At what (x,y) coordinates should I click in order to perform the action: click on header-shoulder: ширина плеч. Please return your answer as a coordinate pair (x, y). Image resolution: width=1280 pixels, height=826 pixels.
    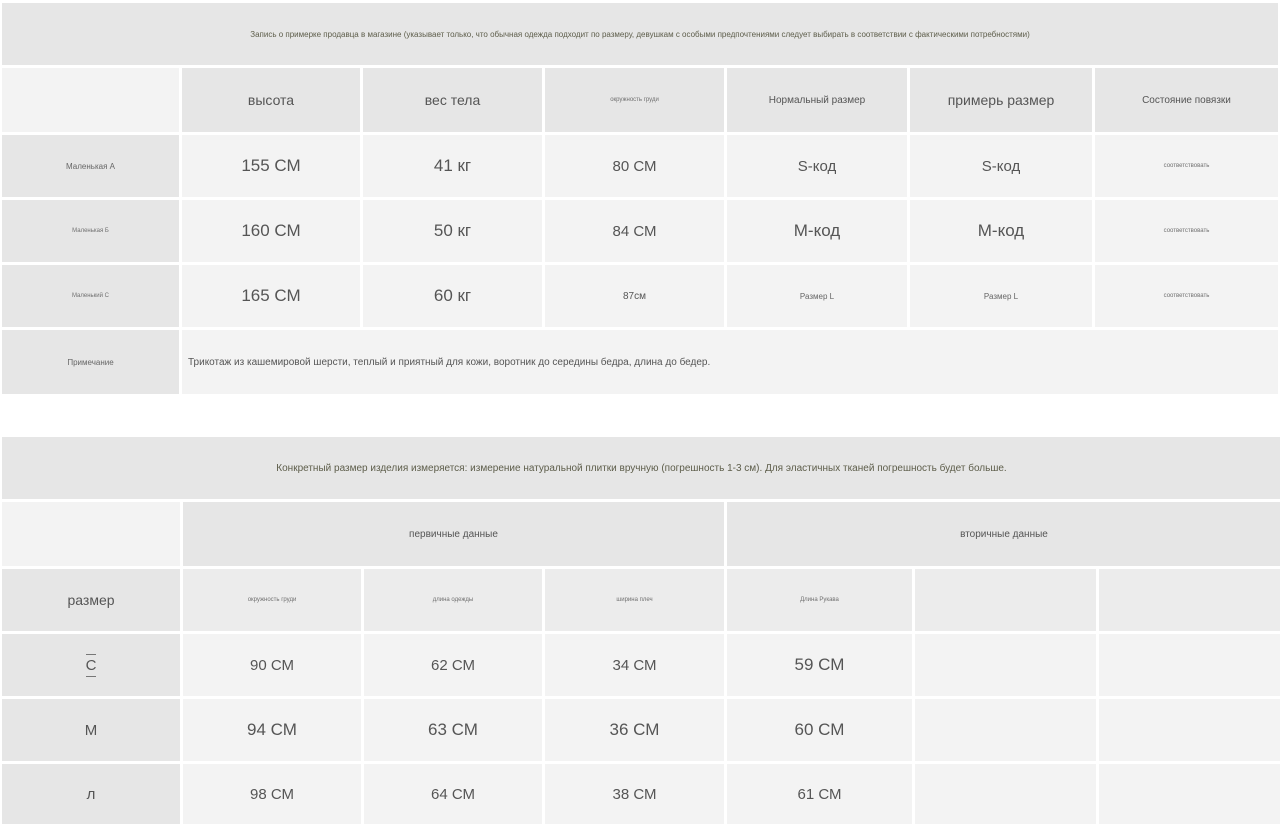
    Looking at the image, I should click on (634, 600).